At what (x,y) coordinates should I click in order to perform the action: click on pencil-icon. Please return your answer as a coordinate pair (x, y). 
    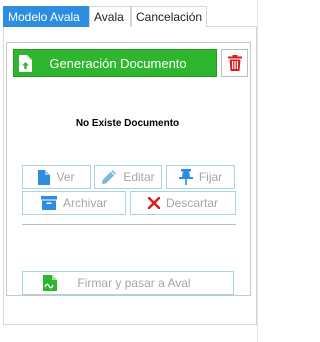
    Looking at the image, I should click on (109, 177).